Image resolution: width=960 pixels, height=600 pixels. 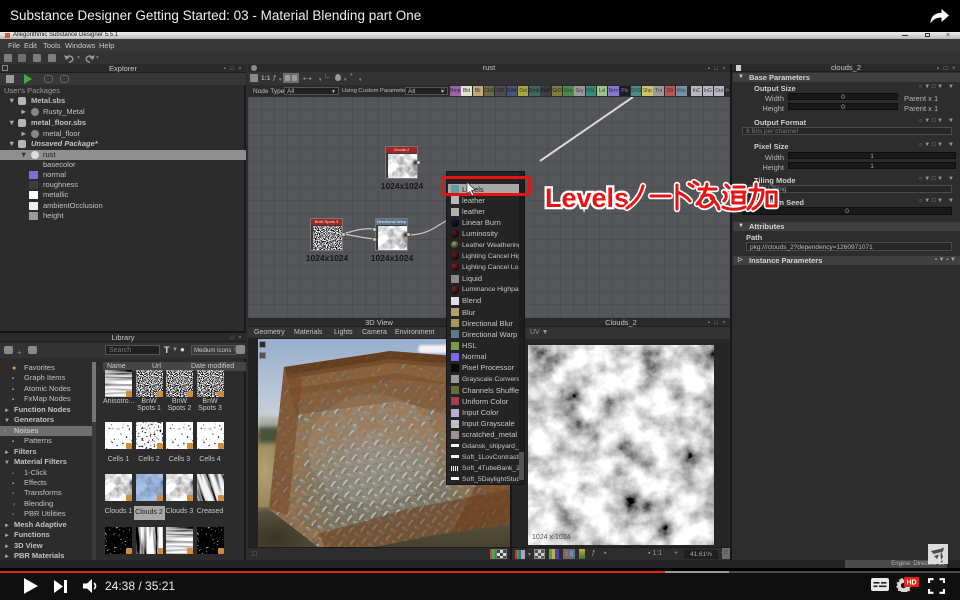 I want to click on svg-text: Levels, so click(x=587, y=198).